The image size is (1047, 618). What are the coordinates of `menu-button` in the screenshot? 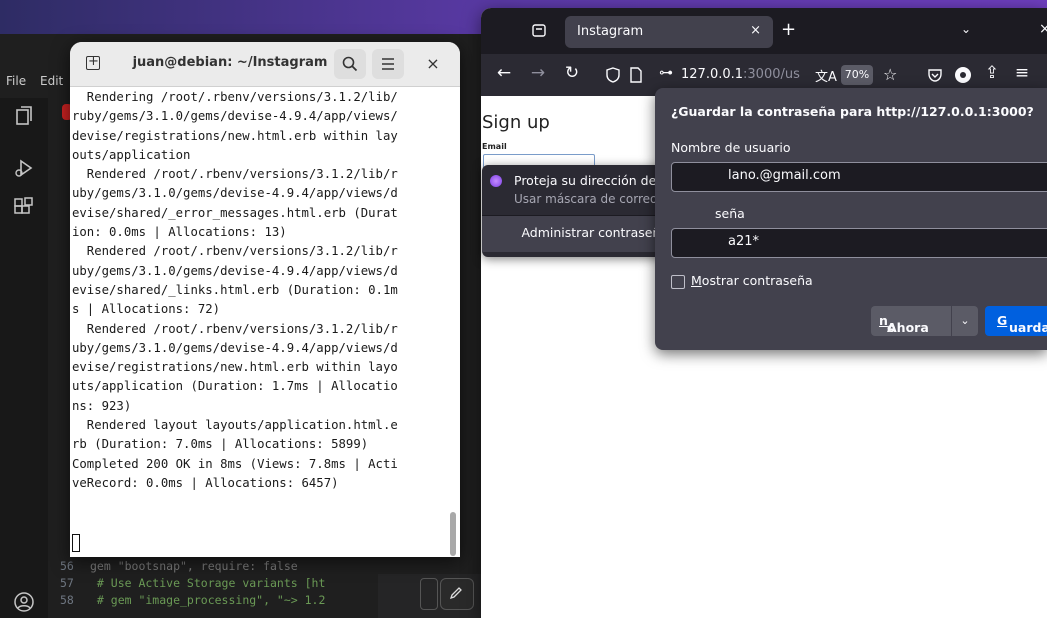 It's located at (388, 64).